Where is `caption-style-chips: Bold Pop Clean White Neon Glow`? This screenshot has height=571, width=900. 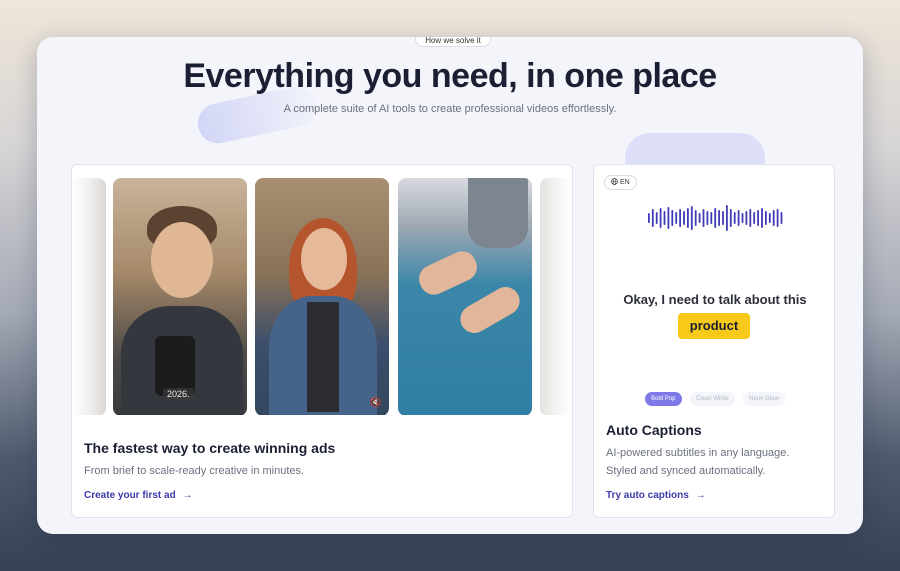
caption-style-chips: Bold Pop Clean White Neon Glow is located at coordinates (714, 396).